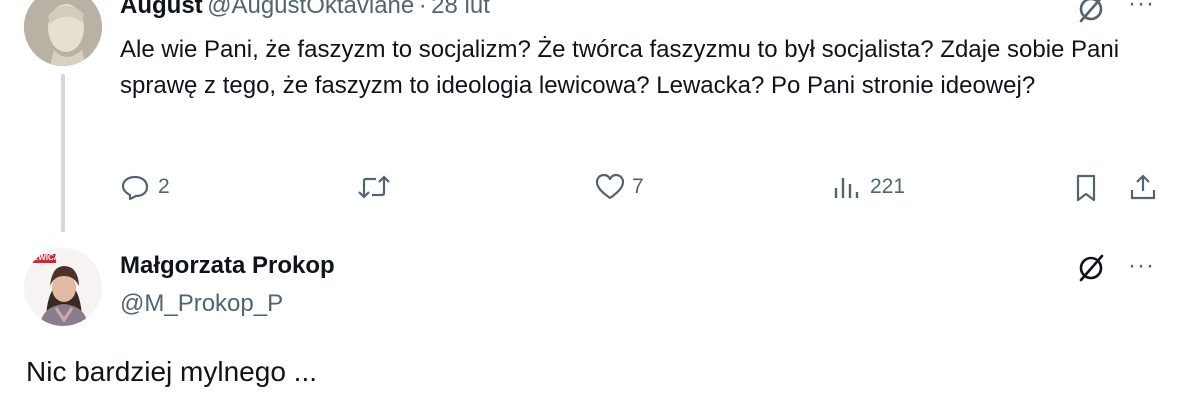 The image size is (1188, 416). Describe the element at coordinates (868, 187) in the screenshot. I see `views-button: 221` at that location.